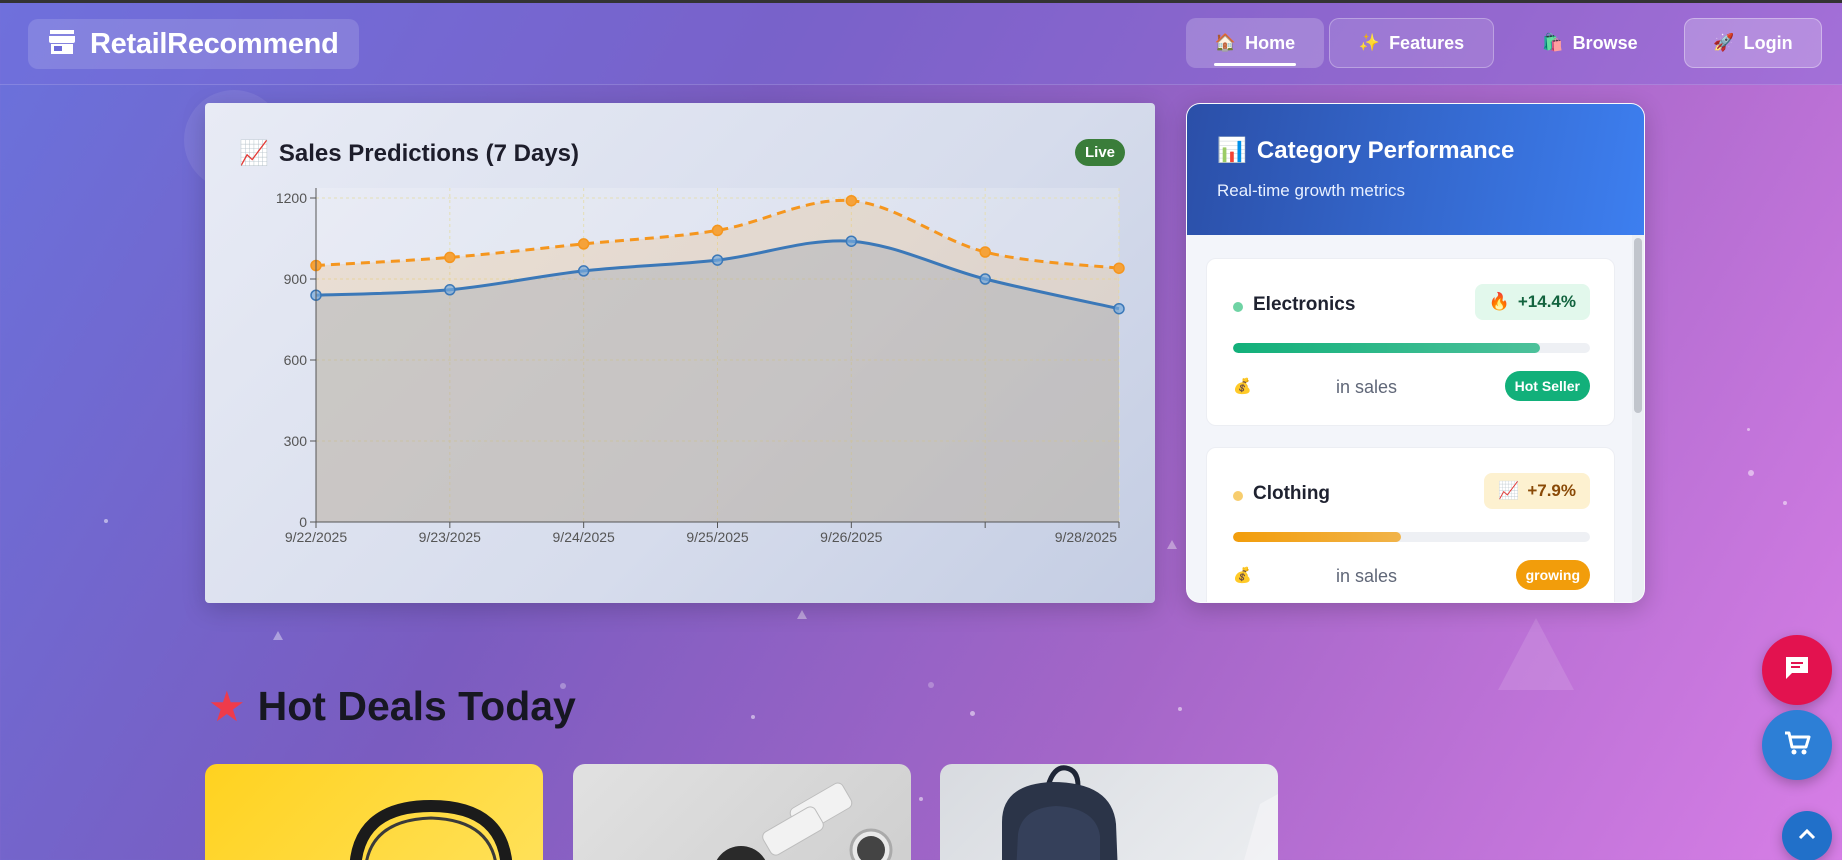  I want to click on x-tick-label: 9/24/2025, so click(584, 537).